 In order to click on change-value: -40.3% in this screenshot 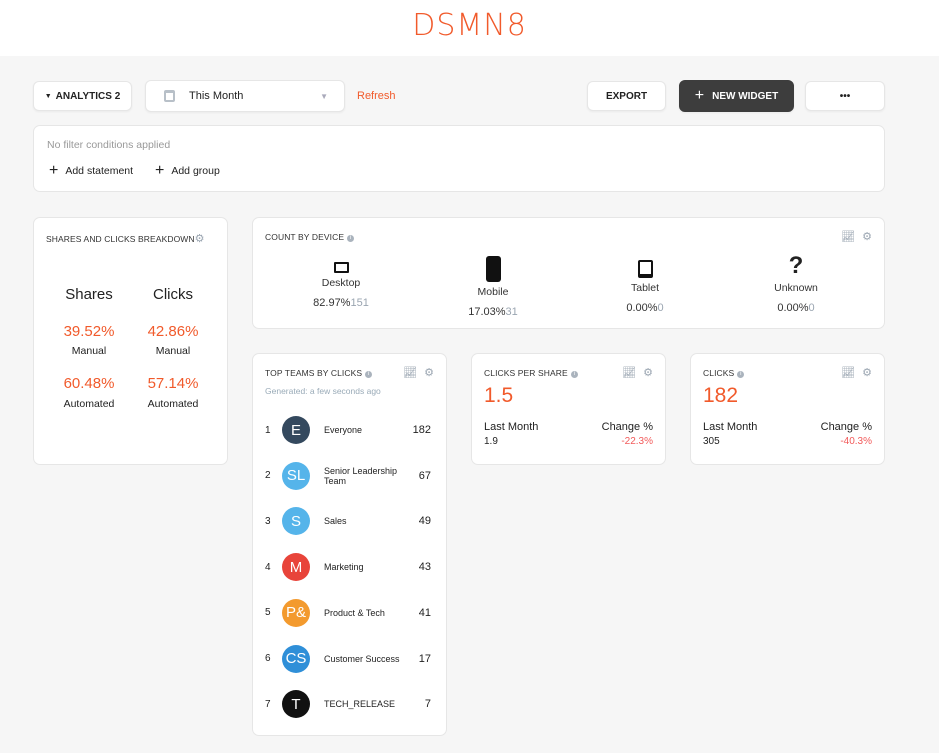, I will do `click(856, 441)`.